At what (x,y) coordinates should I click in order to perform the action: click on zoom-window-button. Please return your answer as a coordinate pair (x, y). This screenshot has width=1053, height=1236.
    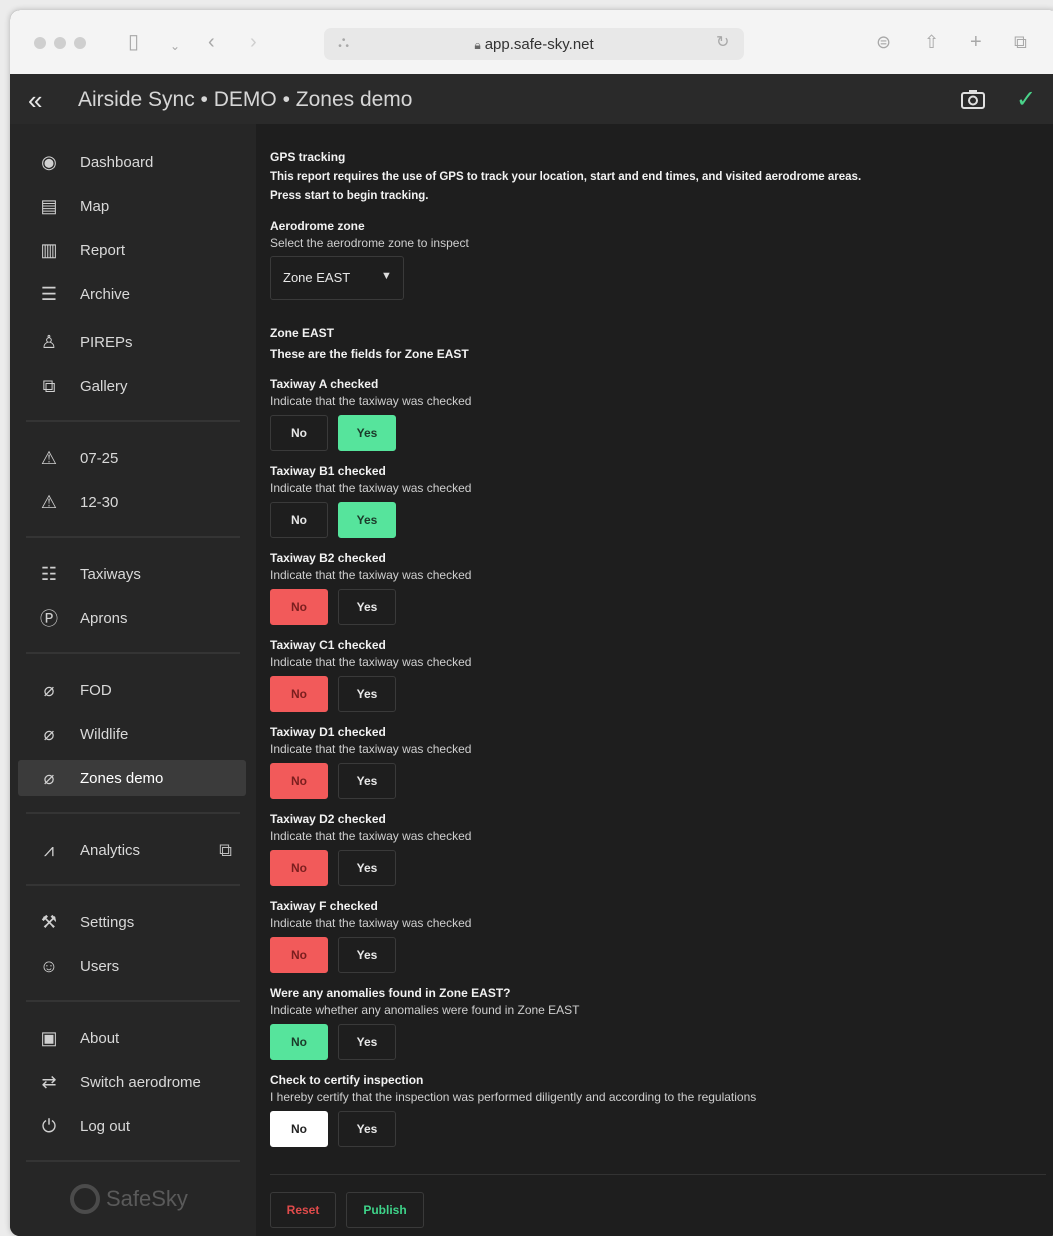
    Looking at the image, I should click on (80, 43).